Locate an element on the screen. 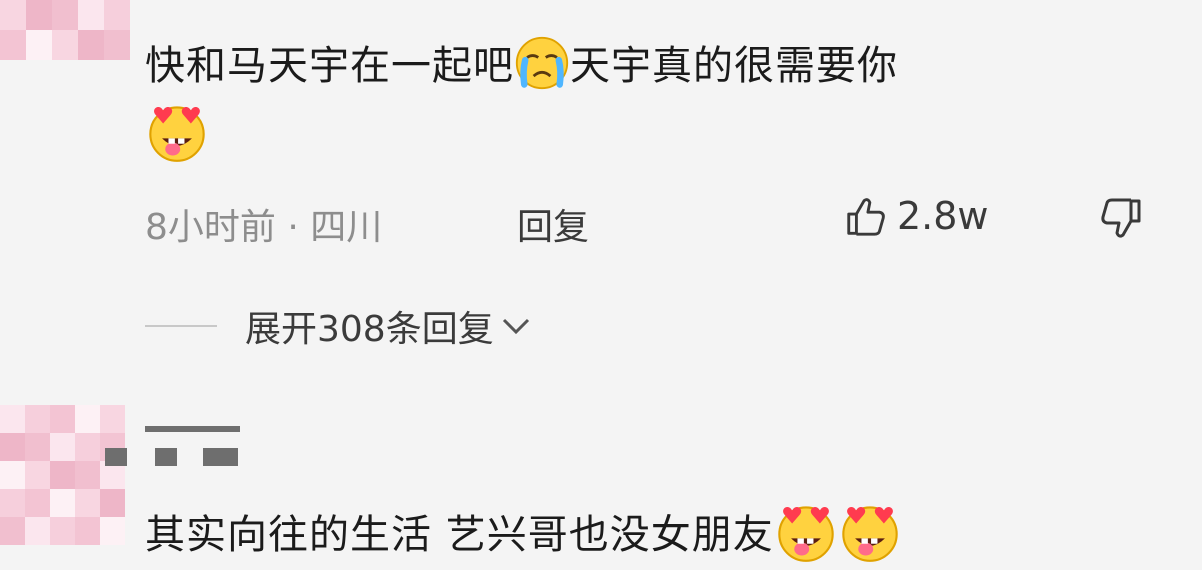  avatar is located at coordinates (65, 30).